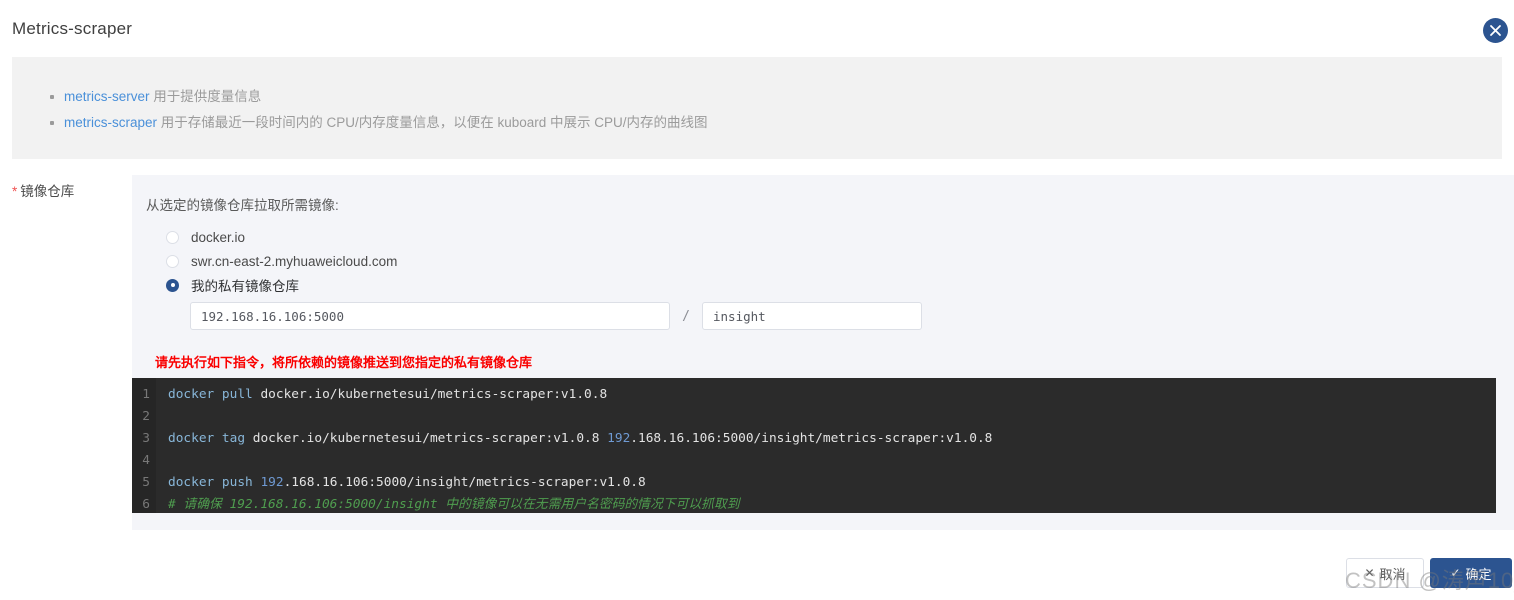 This screenshot has height=600, width=1514. Describe the element at coordinates (1478, 574) in the screenshot. I see `confirm-button-label: 确定` at that location.